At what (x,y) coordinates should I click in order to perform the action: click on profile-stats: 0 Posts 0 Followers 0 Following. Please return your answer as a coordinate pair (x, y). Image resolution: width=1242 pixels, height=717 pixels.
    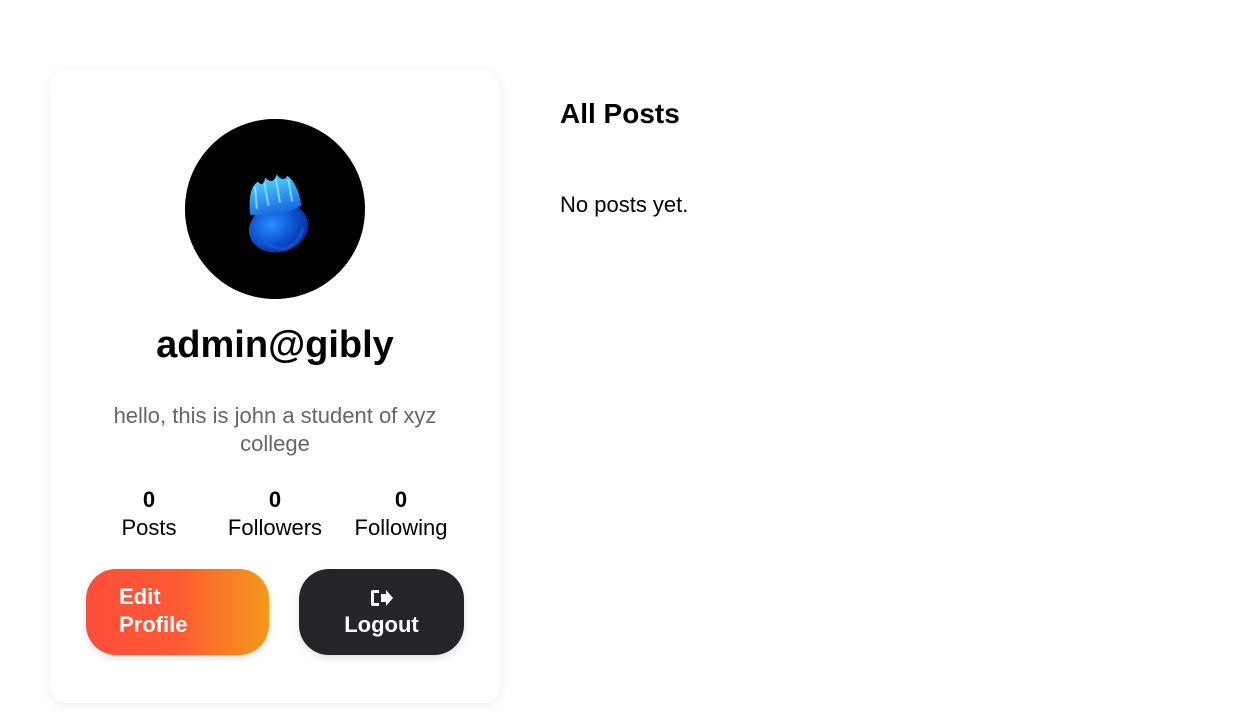
    Looking at the image, I should click on (275, 514).